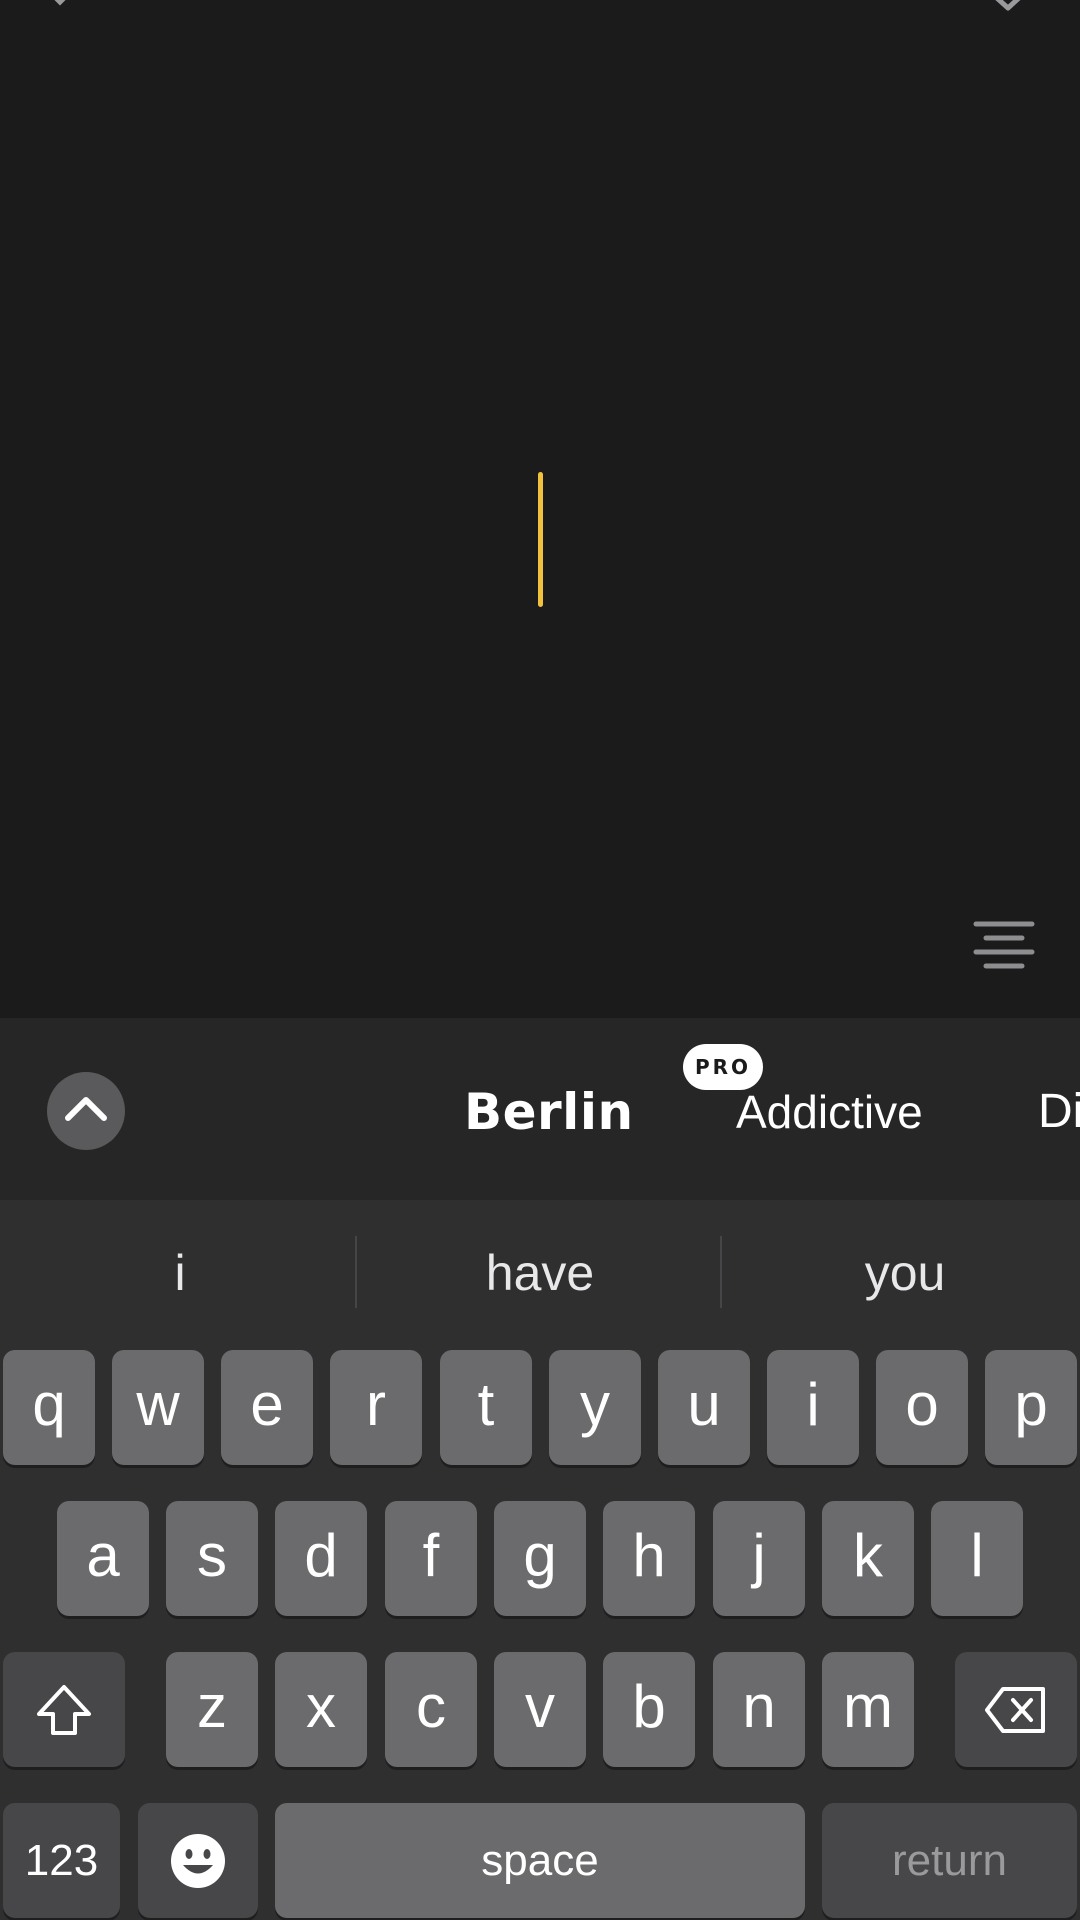  What do you see at coordinates (829, 1112) in the screenshot?
I see `font-option-addictive: Addictive` at bounding box center [829, 1112].